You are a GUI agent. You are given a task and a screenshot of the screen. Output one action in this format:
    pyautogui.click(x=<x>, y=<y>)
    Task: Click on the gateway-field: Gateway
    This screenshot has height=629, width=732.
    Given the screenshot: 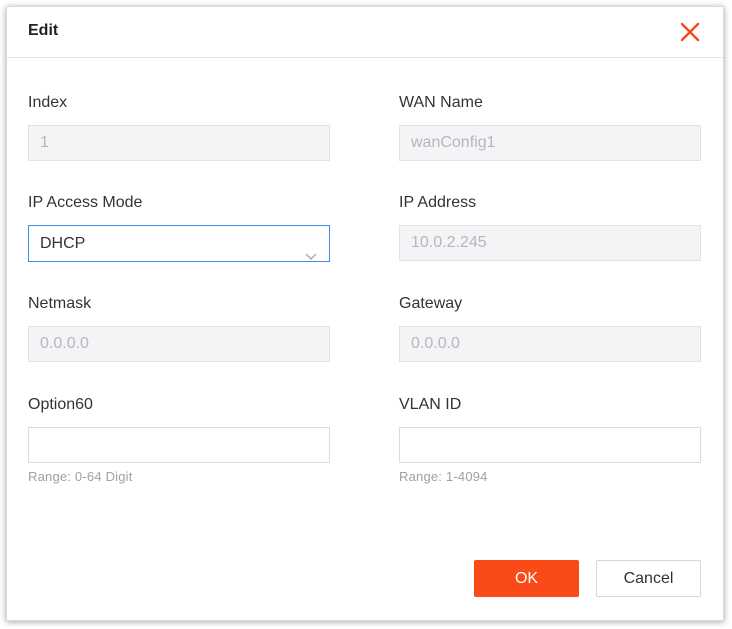 What is the action you would take?
    pyautogui.click(x=550, y=328)
    